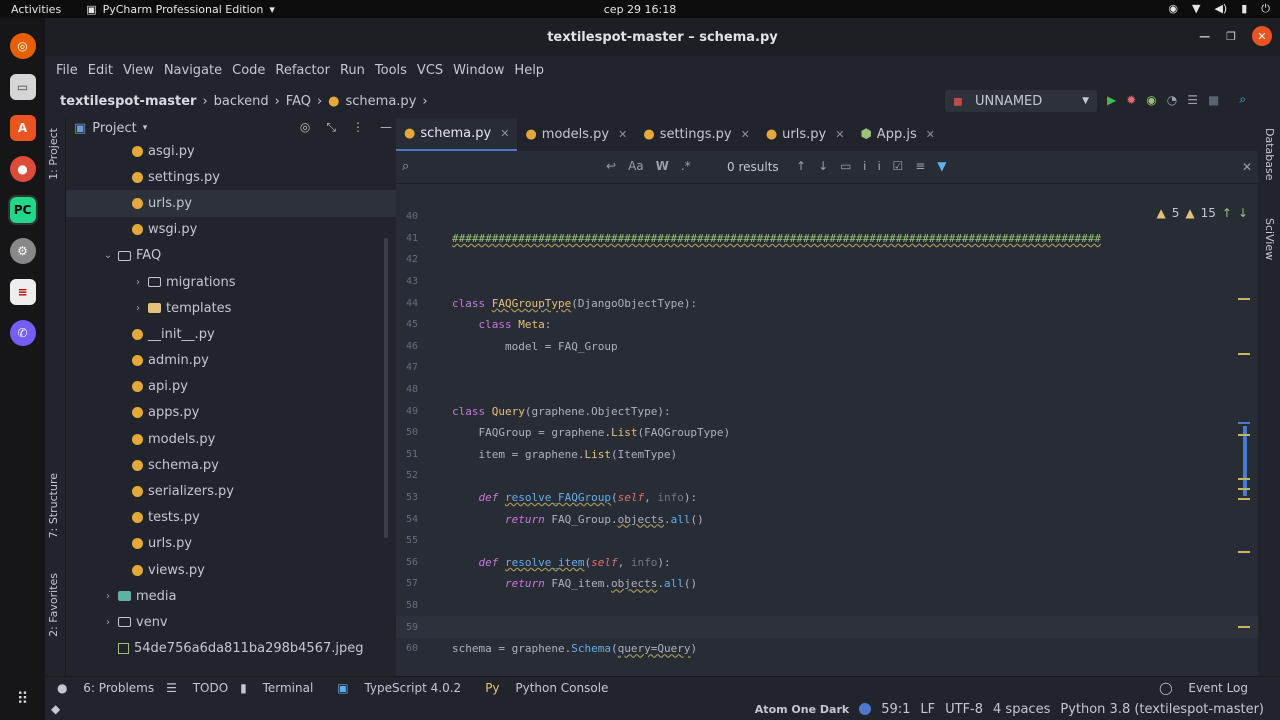 The width and height of the screenshot is (1280, 720). What do you see at coordinates (801, 166) in the screenshot?
I see `previous-occurrence-icon: ↑` at bounding box center [801, 166].